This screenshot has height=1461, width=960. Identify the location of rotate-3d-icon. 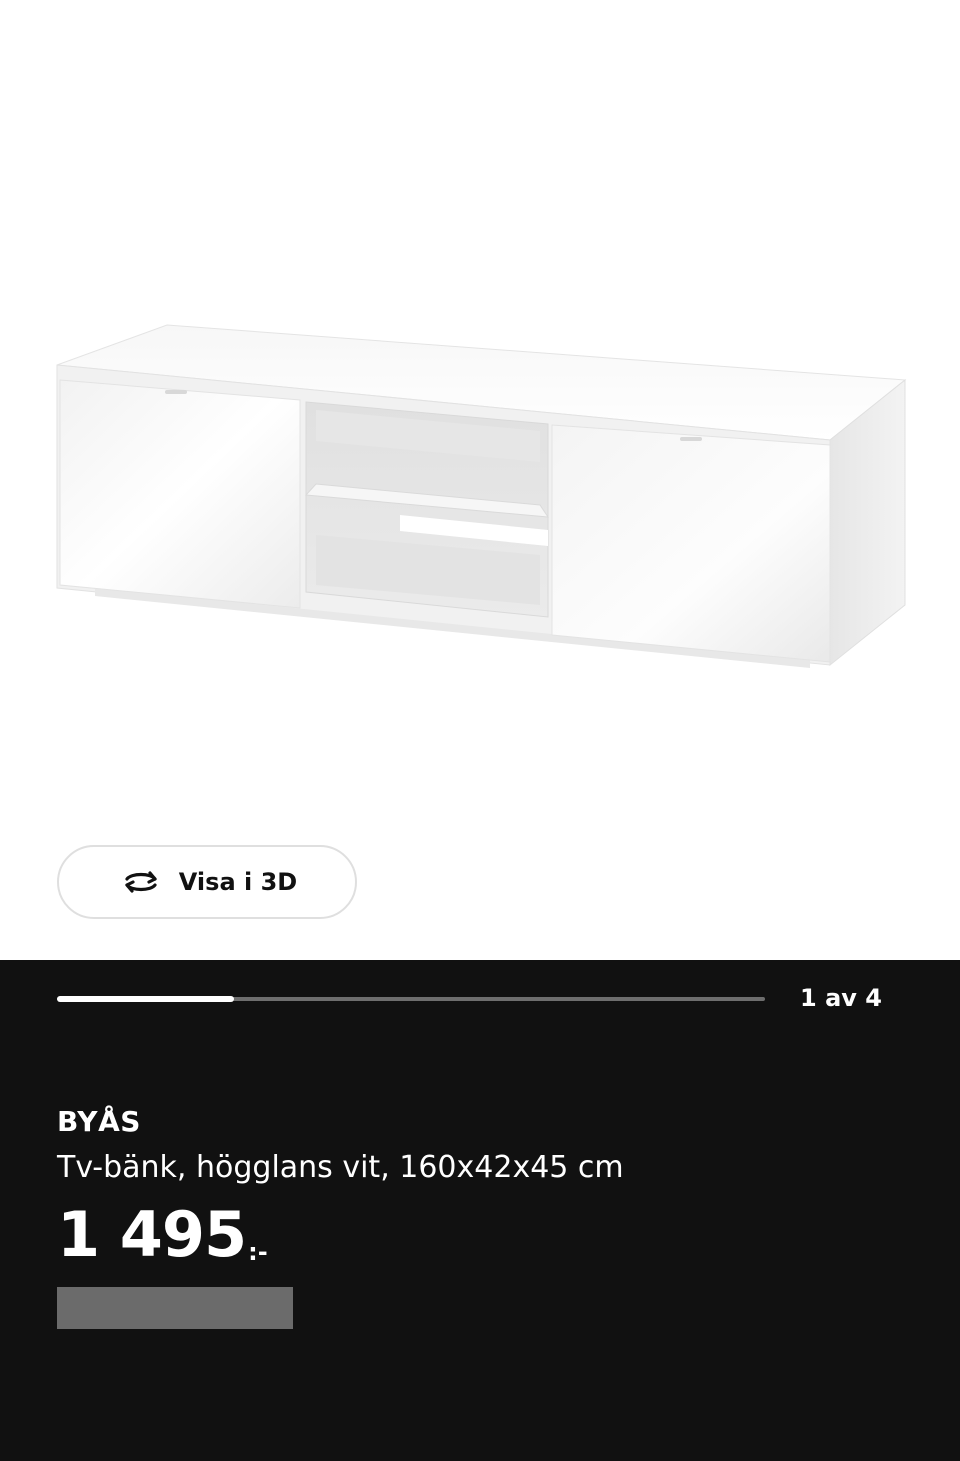
(141, 882).